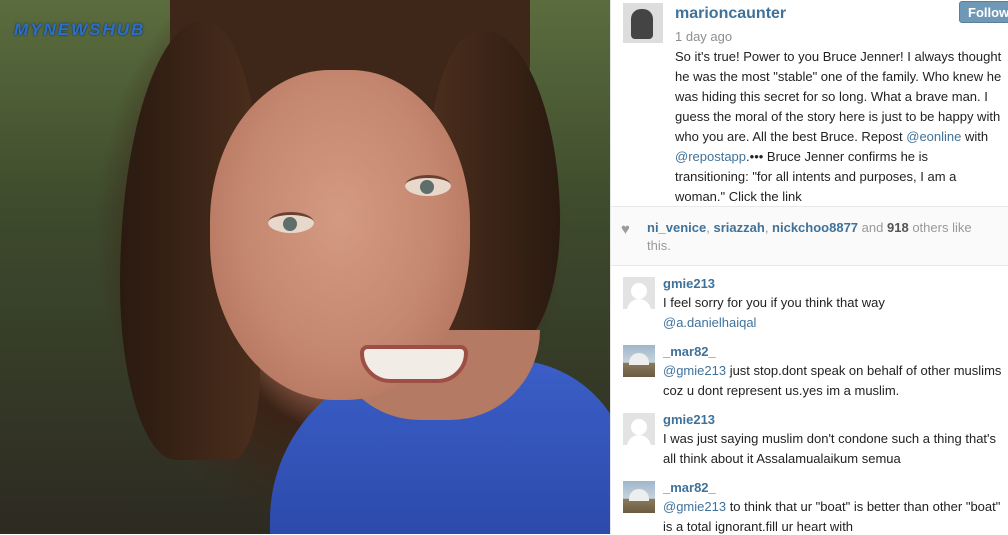 The height and width of the screenshot is (535, 1008). I want to click on avatar-figure, so click(642, 24).